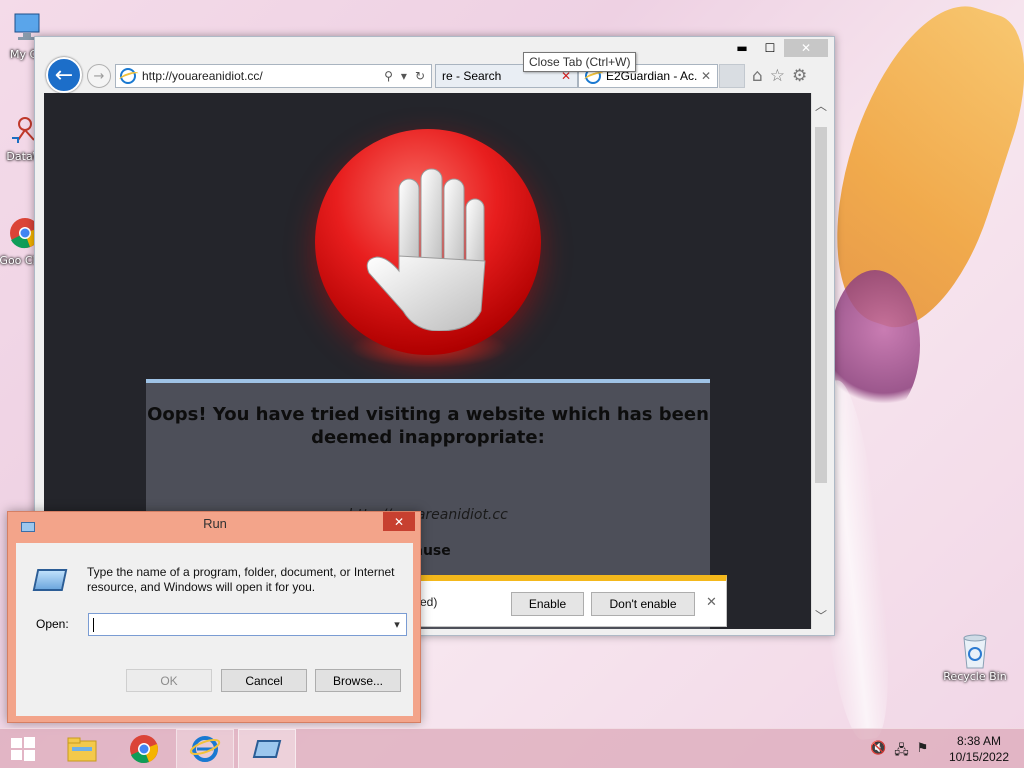 This screenshot has height=768, width=1024. I want to click on address-bar: http://youareanidiot.cc/ ⚲ ▾ ↻, so click(273, 76).